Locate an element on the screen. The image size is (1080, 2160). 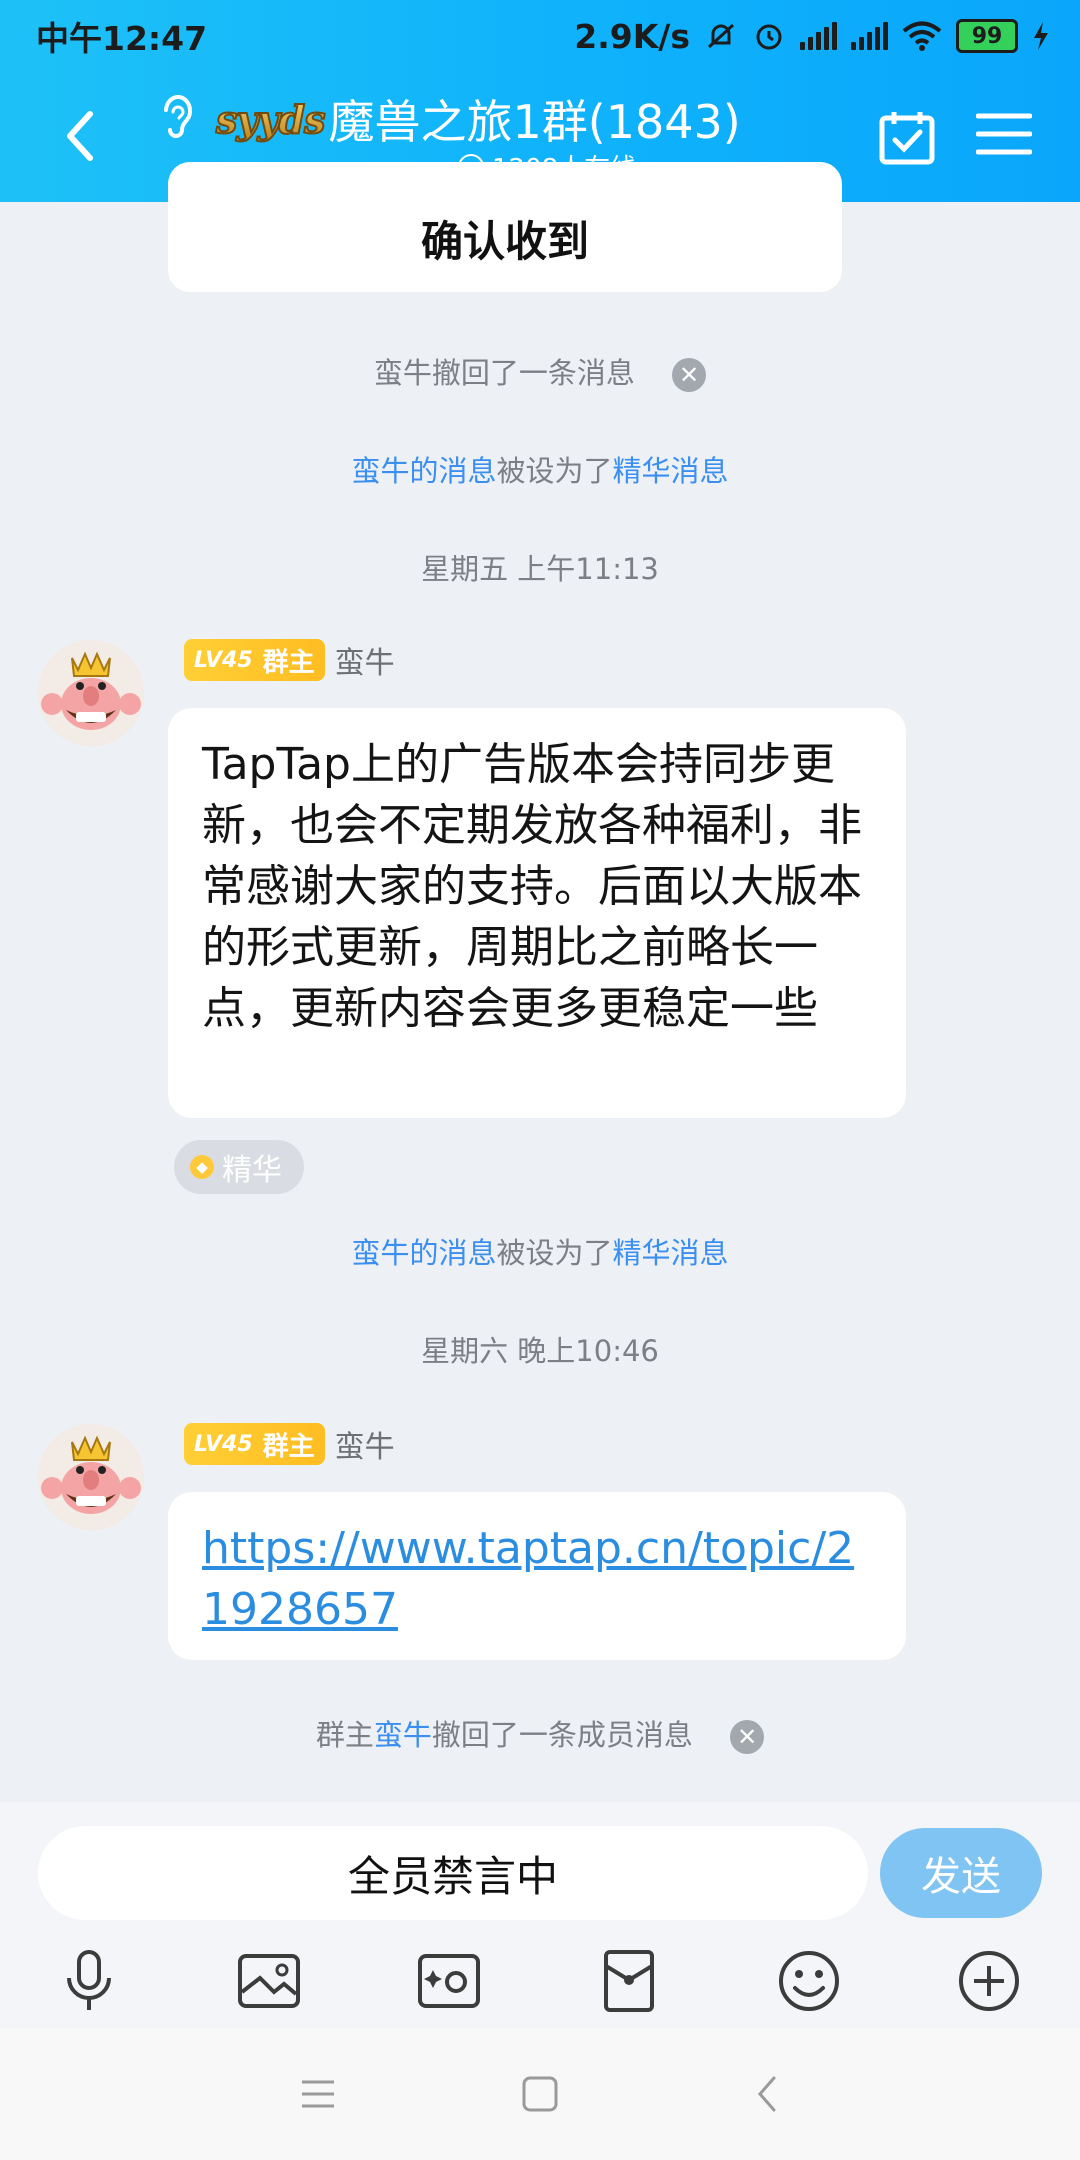
plus-icon is located at coordinates (989, 1981).